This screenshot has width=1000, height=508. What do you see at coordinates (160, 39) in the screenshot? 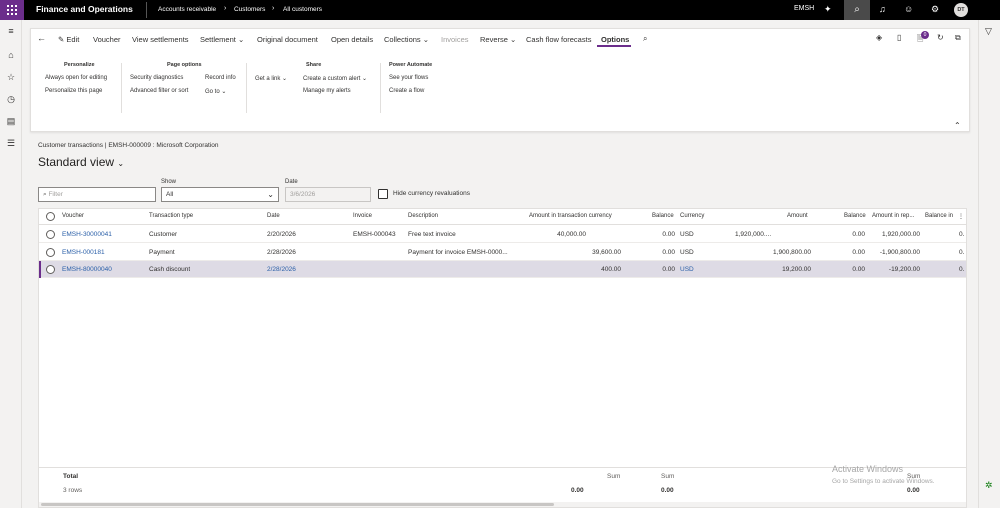
I see `view-settlements-button: View settlements` at bounding box center [160, 39].